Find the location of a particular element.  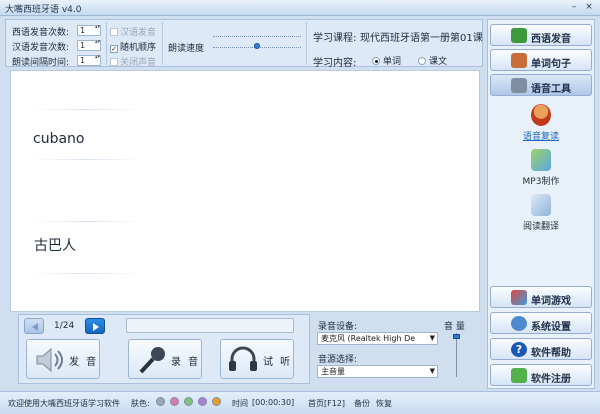

close-button: × is located at coordinates (589, 7).